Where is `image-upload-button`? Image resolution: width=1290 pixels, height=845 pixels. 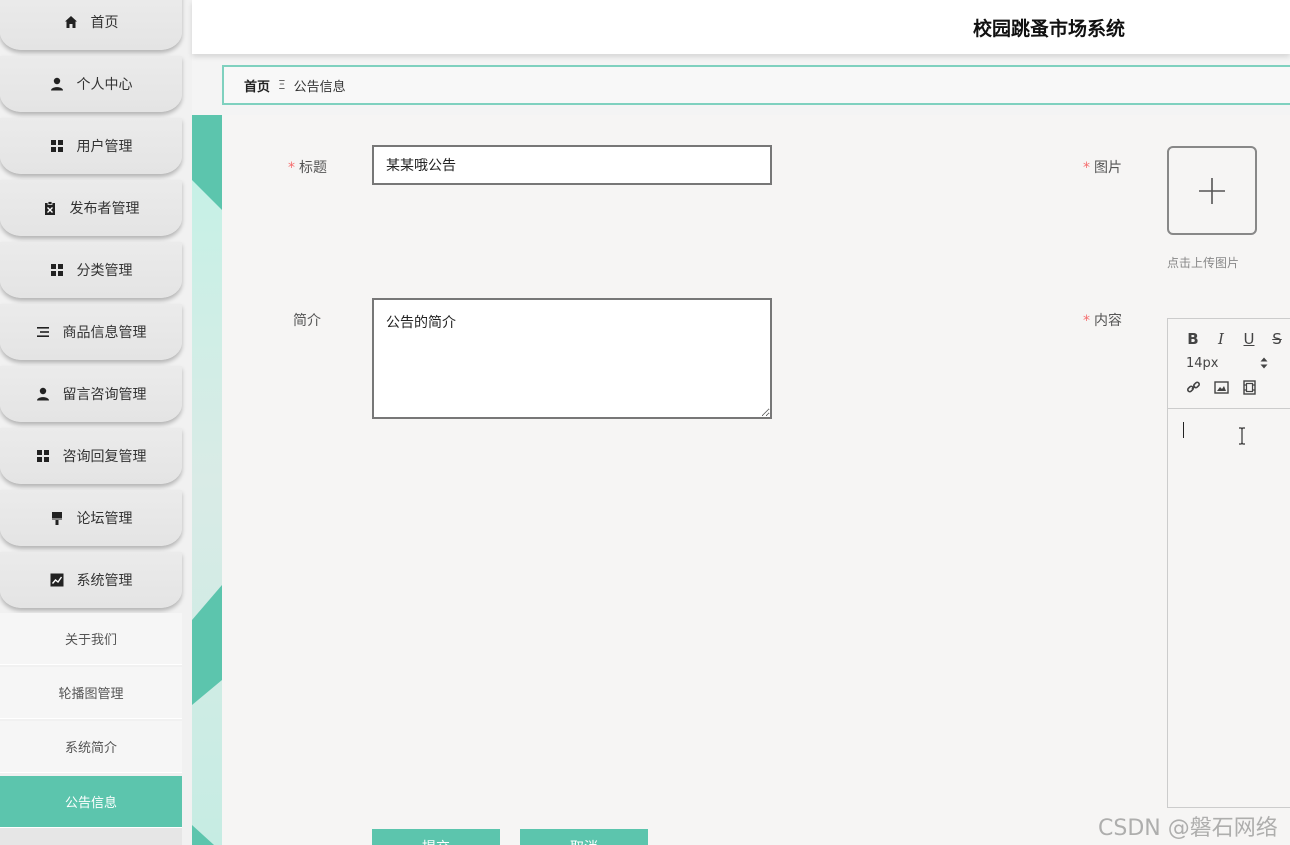 image-upload-button is located at coordinates (1212, 190).